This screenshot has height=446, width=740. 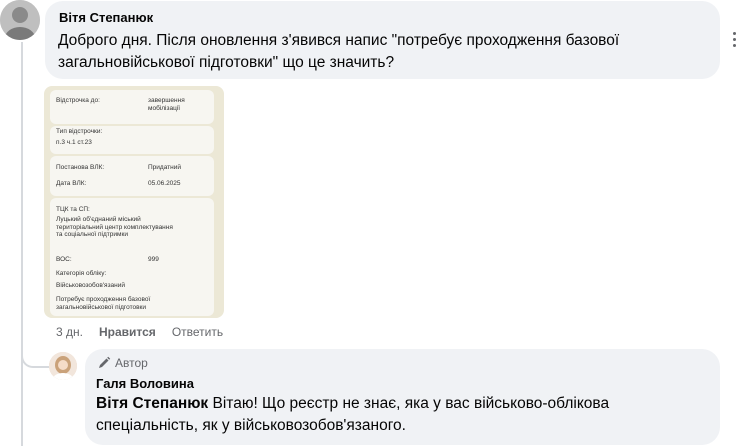 What do you see at coordinates (36, 349) in the screenshot?
I see `reply-connector` at bounding box center [36, 349].